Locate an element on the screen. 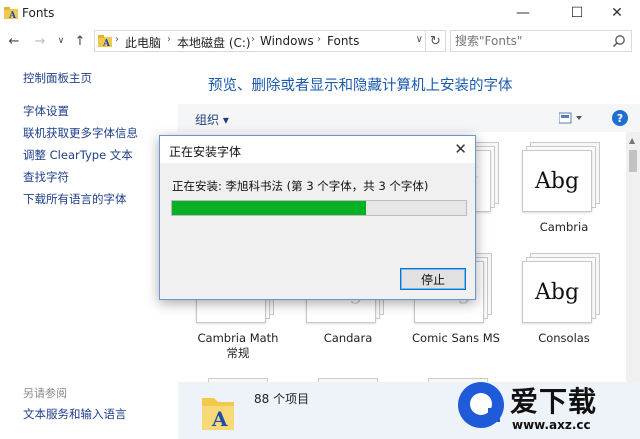 The height and width of the screenshot is (439, 640). breadcrumb-this-pc: 此电脑 is located at coordinates (143, 42).